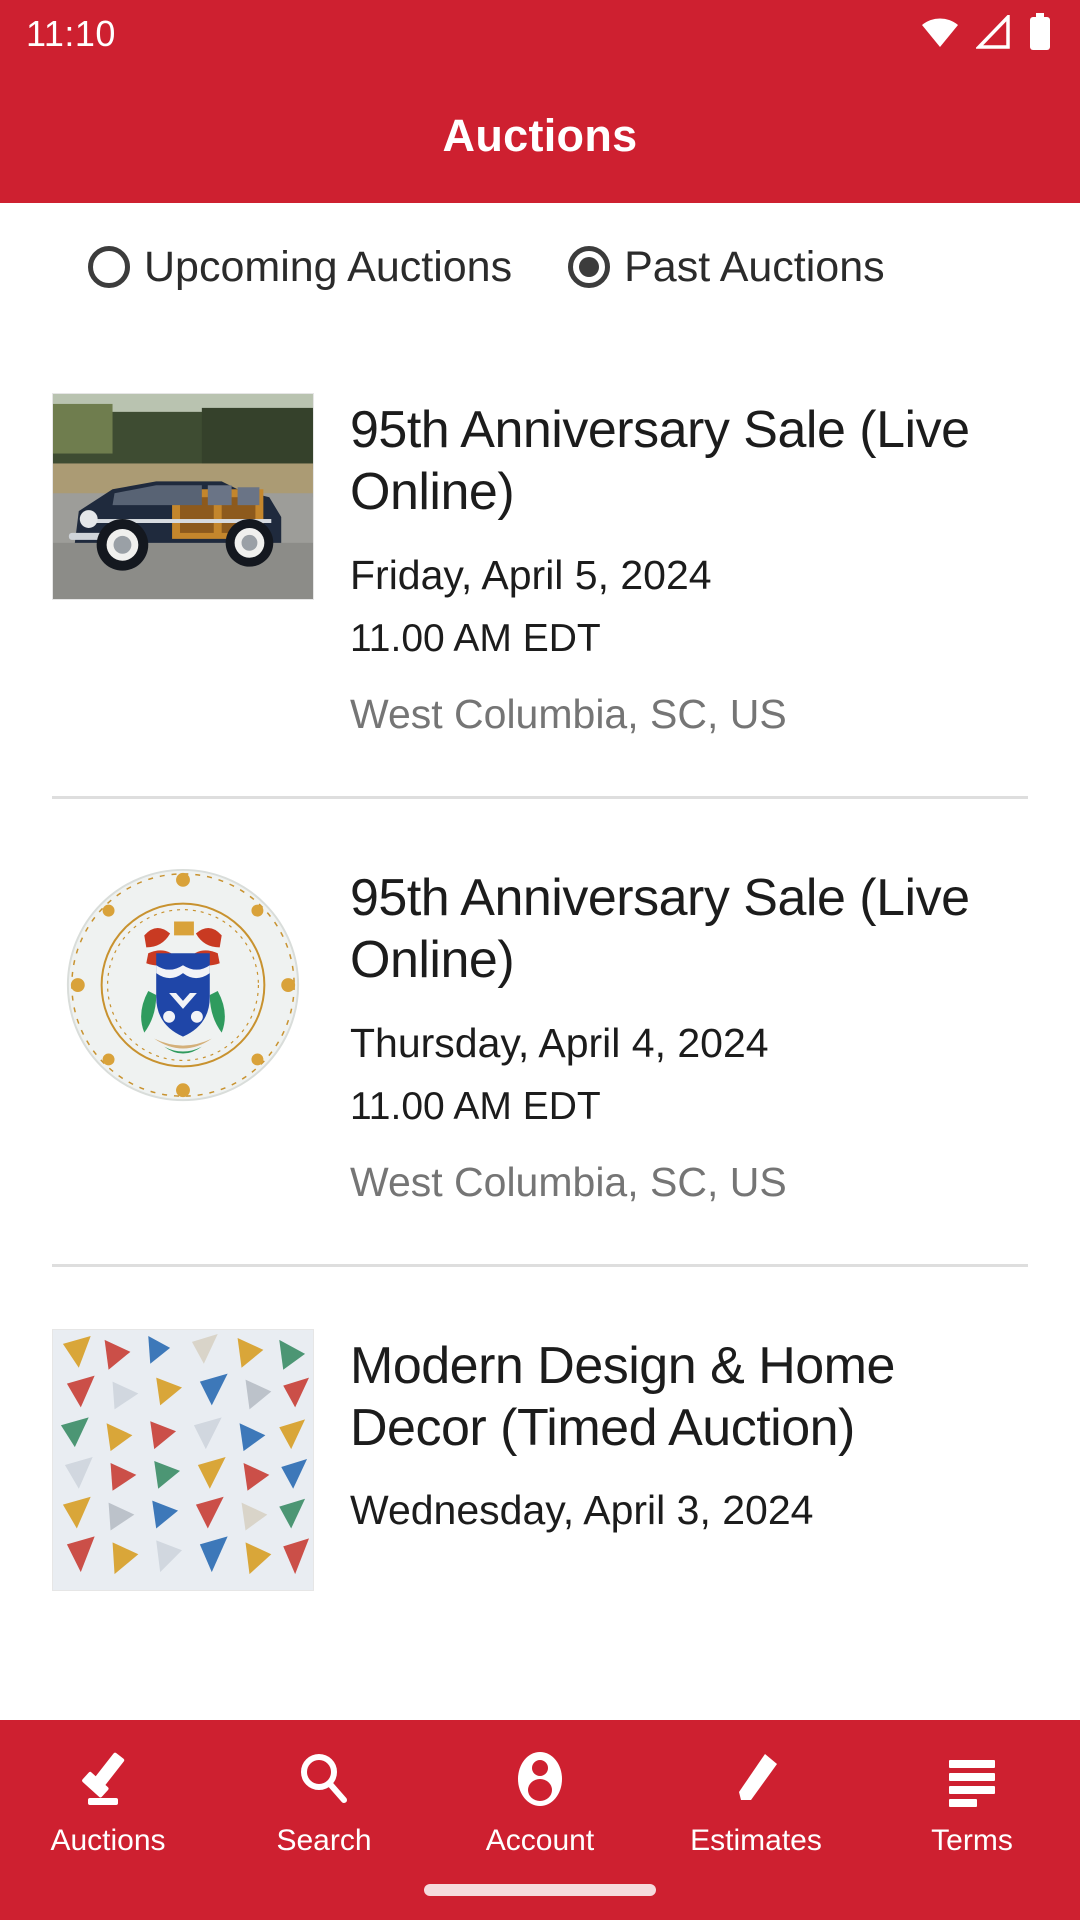 This screenshot has width=1080, height=1920. What do you see at coordinates (940, 34) in the screenshot?
I see `wifi-icon` at bounding box center [940, 34].